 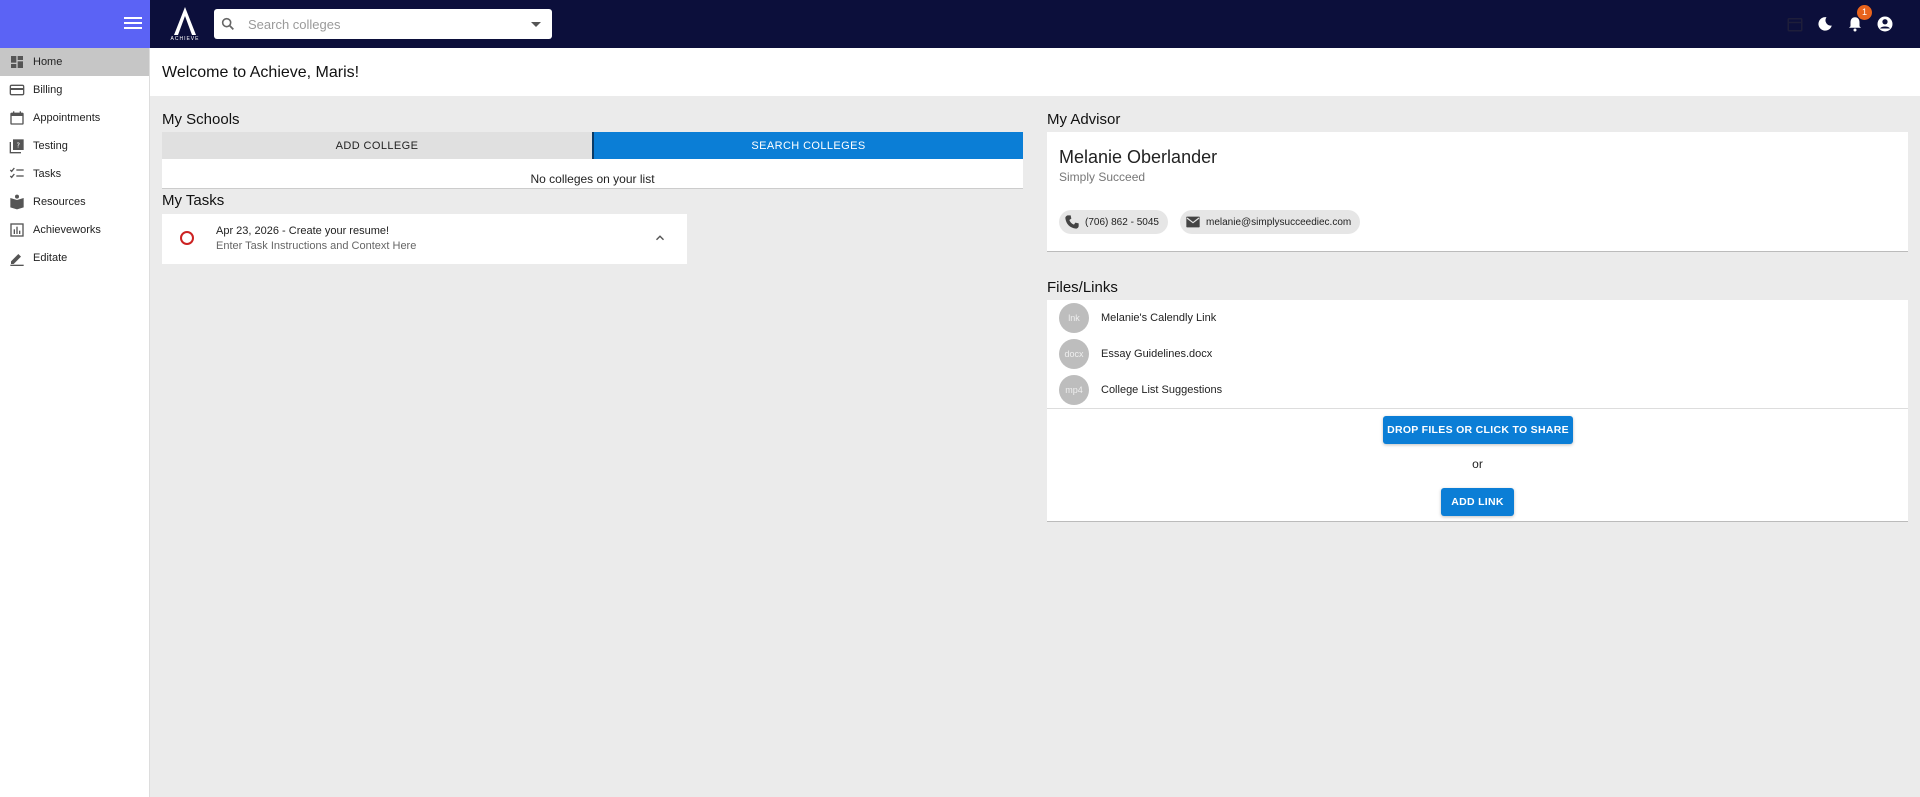 I want to click on file-type-avatar: docx, so click(x=1074, y=354).